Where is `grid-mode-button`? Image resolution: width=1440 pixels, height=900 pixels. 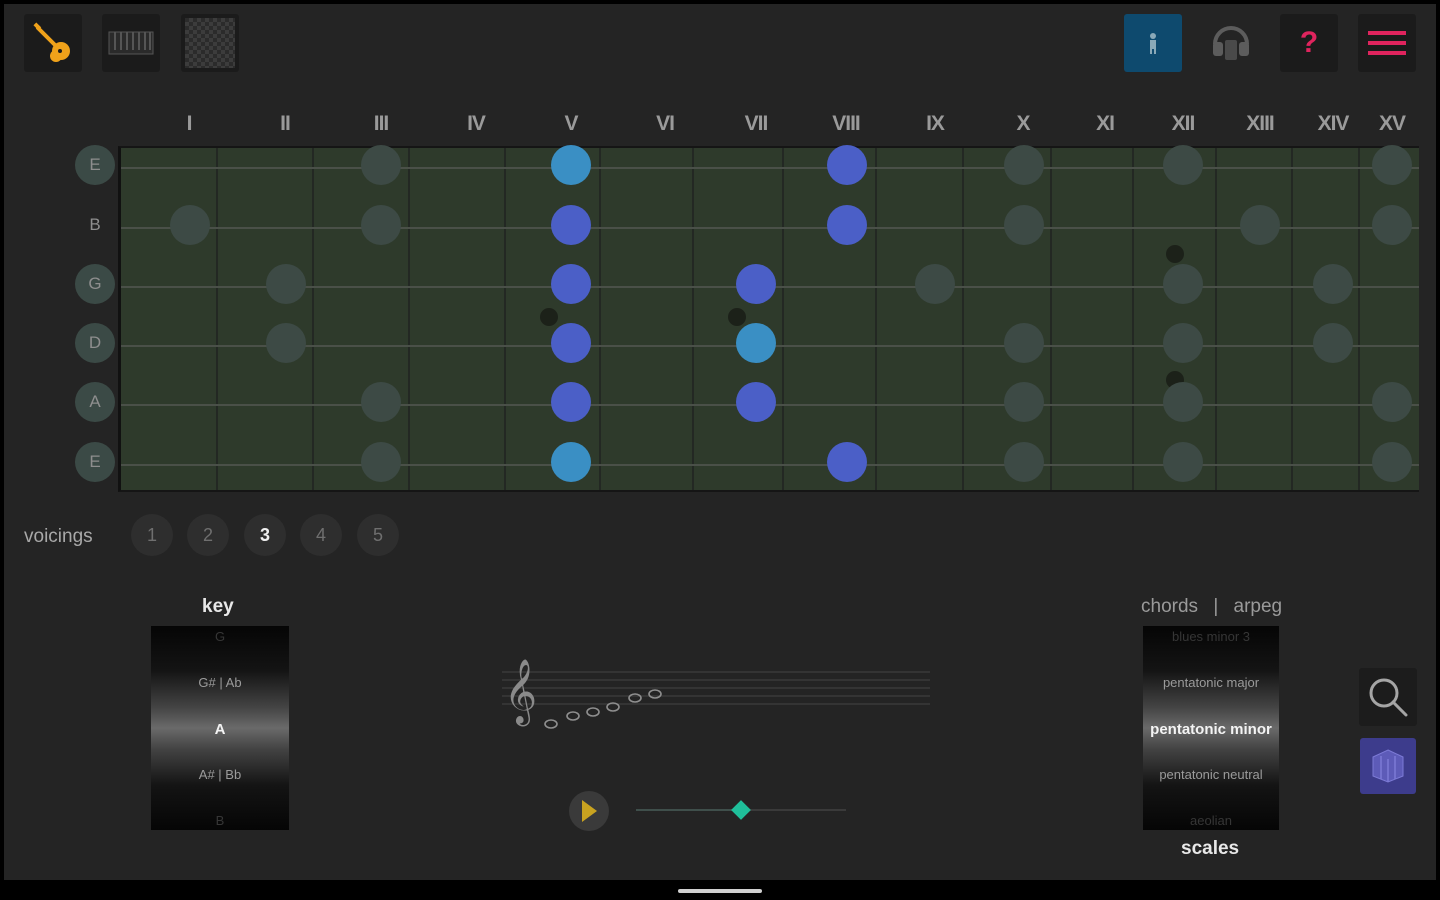 grid-mode-button is located at coordinates (210, 43).